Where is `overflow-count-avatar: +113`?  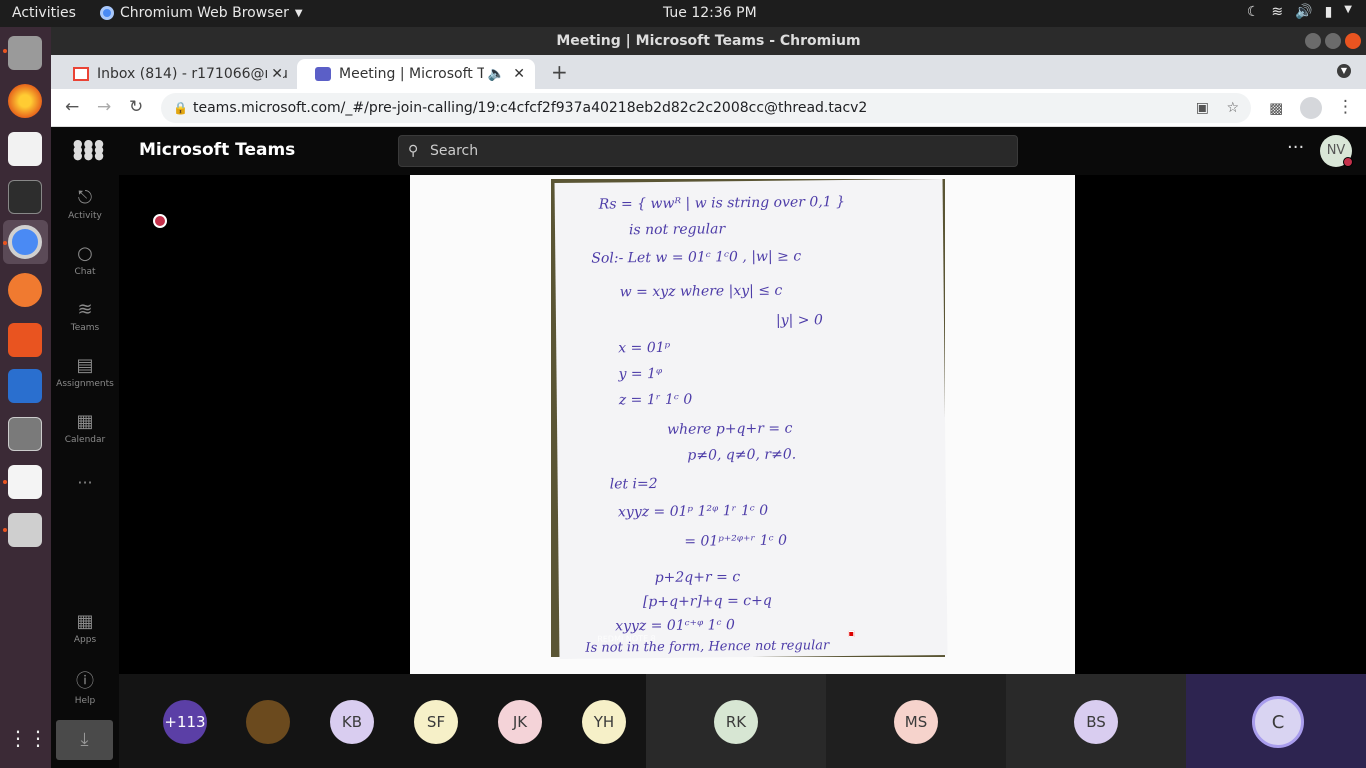 overflow-count-avatar: +113 is located at coordinates (185, 722).